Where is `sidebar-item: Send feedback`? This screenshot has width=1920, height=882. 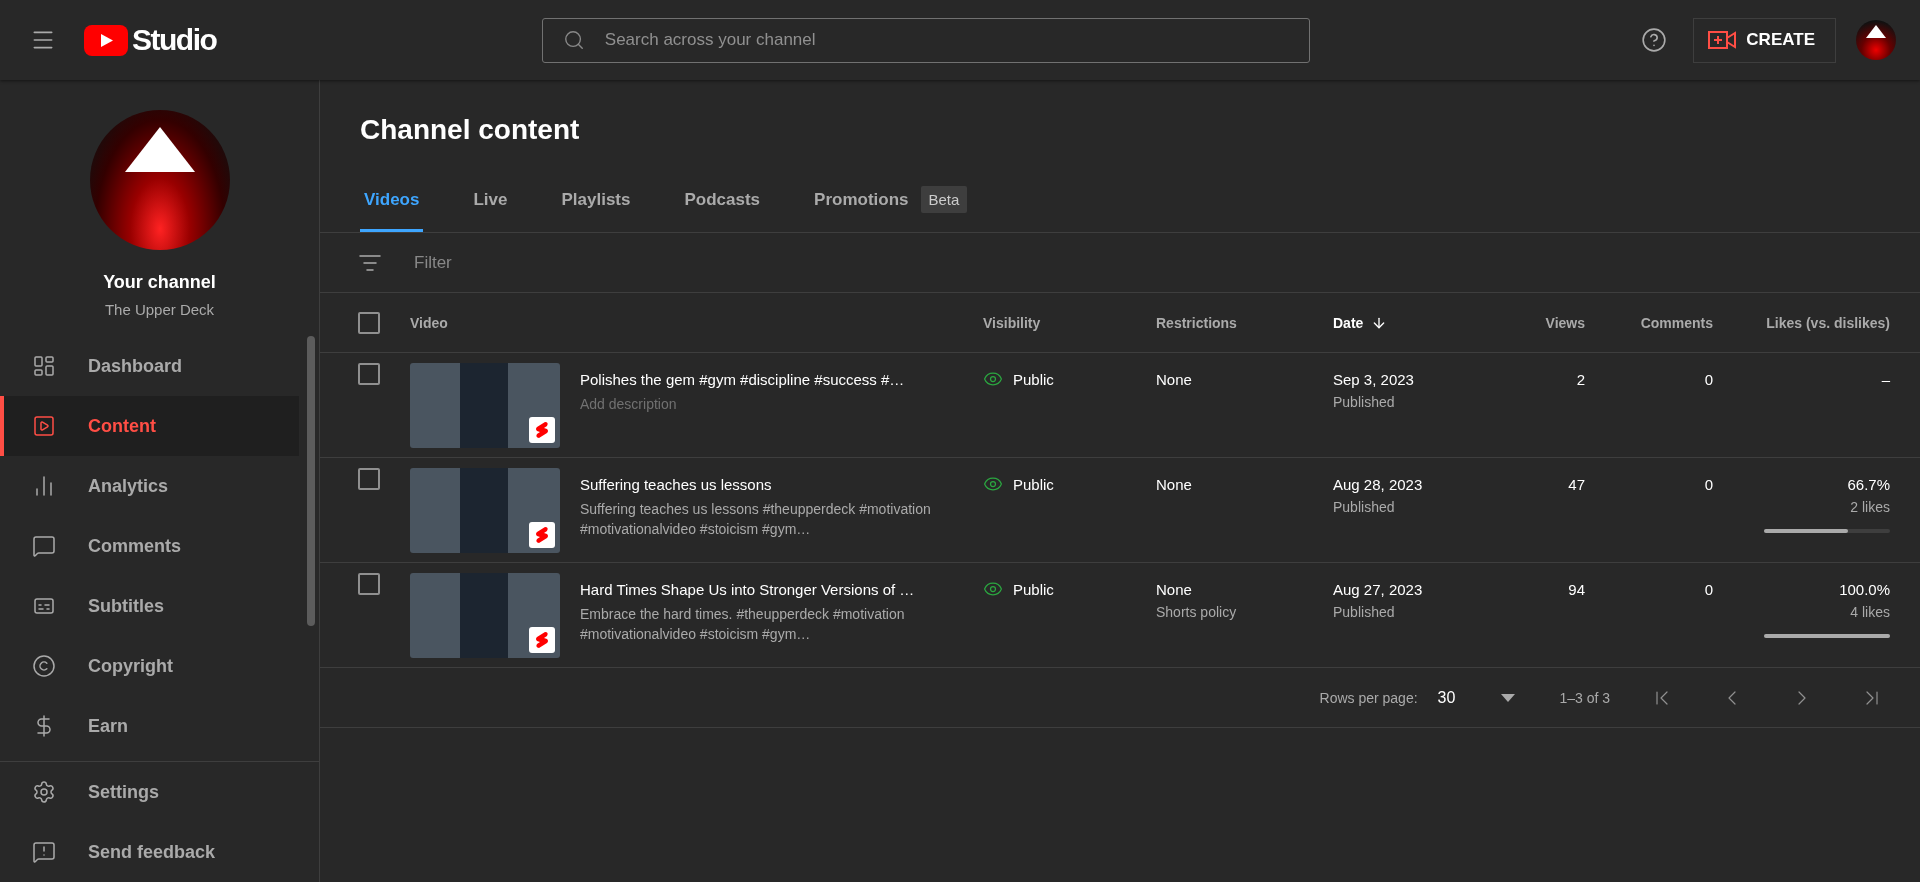 sidebar-item: Send feedback is located at coordinates (159, 852).